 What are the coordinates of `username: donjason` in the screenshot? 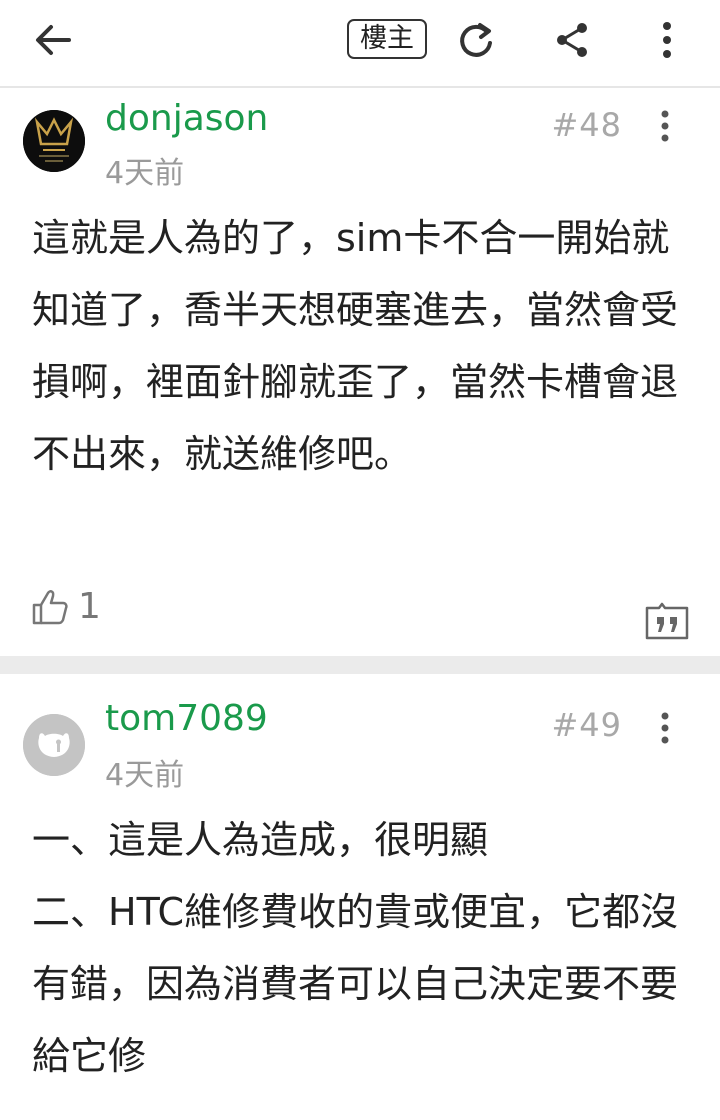 It's located at (186, 118).